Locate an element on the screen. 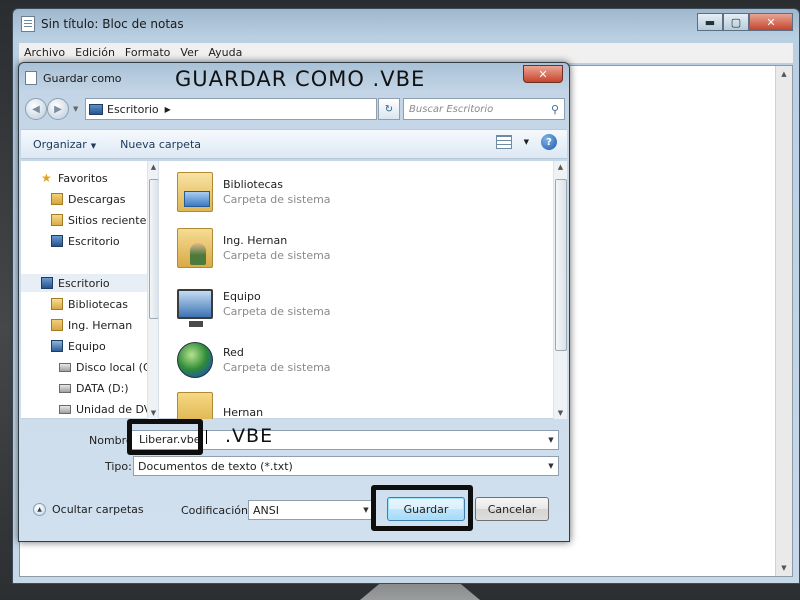  list-item: Equipo Carpeta de sistema is located at coordinates (254, 304).